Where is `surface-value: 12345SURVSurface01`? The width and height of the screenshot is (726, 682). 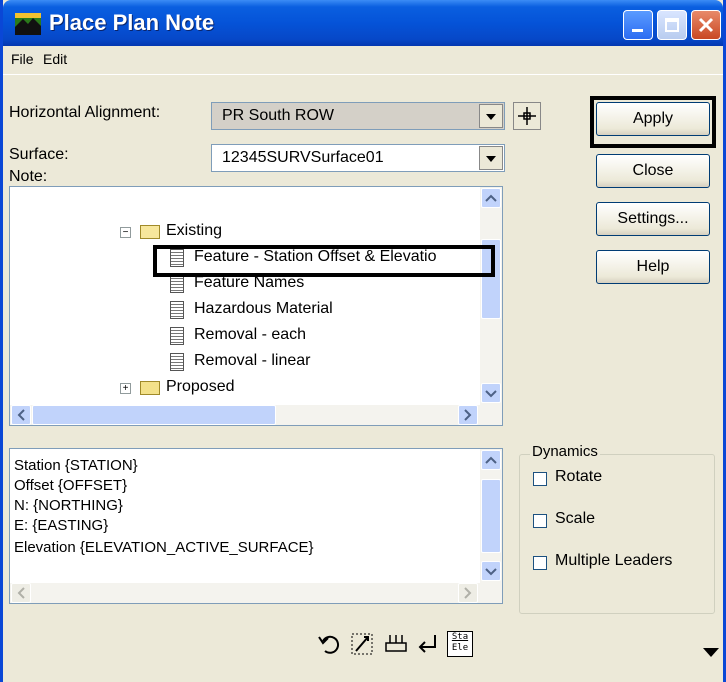 surface-value: 12345SURVSurface01 is located at coordinates (303, 157).